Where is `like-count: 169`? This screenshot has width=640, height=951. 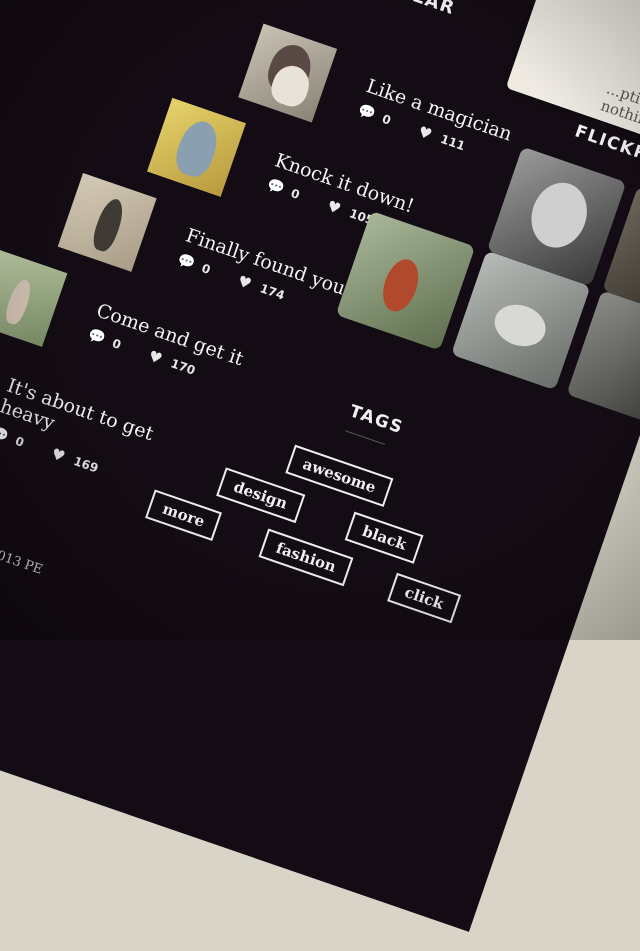 like-count: 169 is located at coordinates (86, 464).